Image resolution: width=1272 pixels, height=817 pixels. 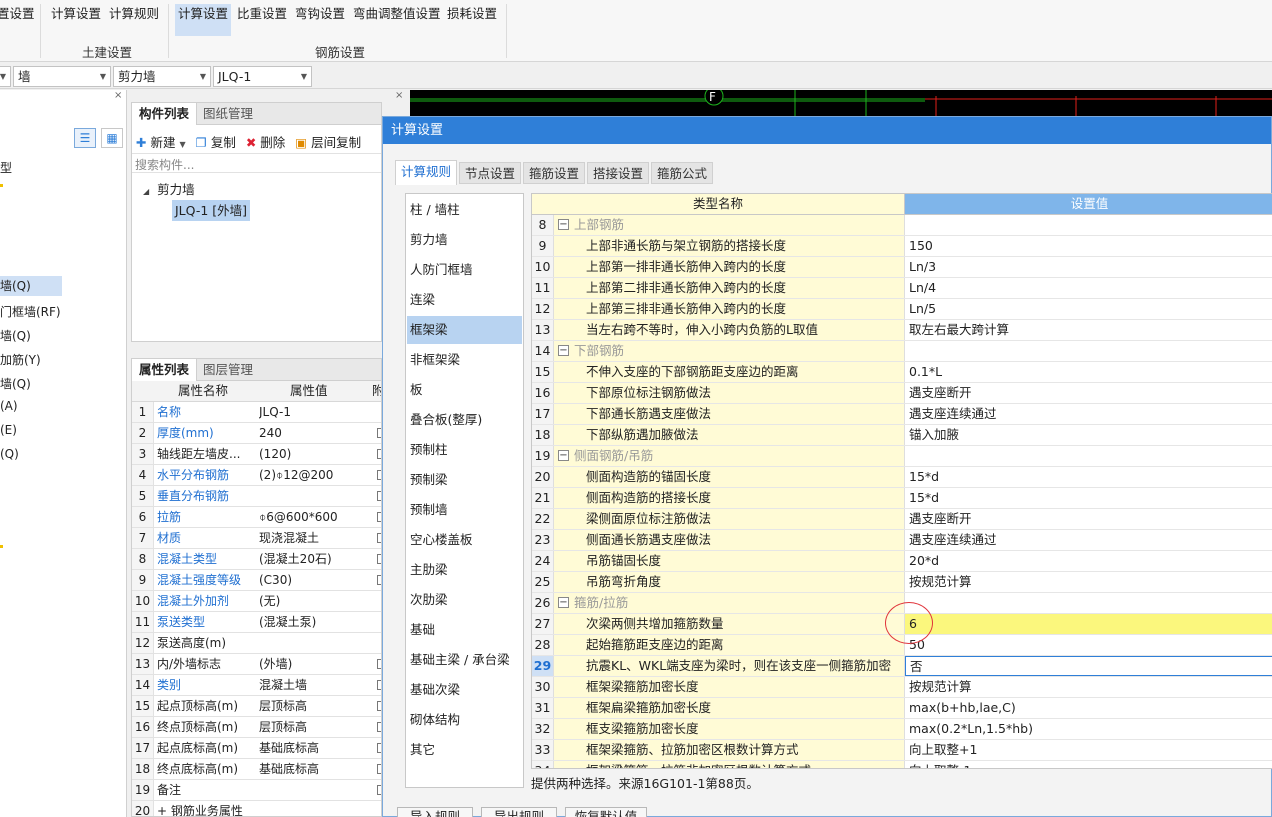 I want to click on rule-row: 34 框架梁箍筋、拉筋非加密区根数计算方式 向上取整-1, so click(x=902, y=764).